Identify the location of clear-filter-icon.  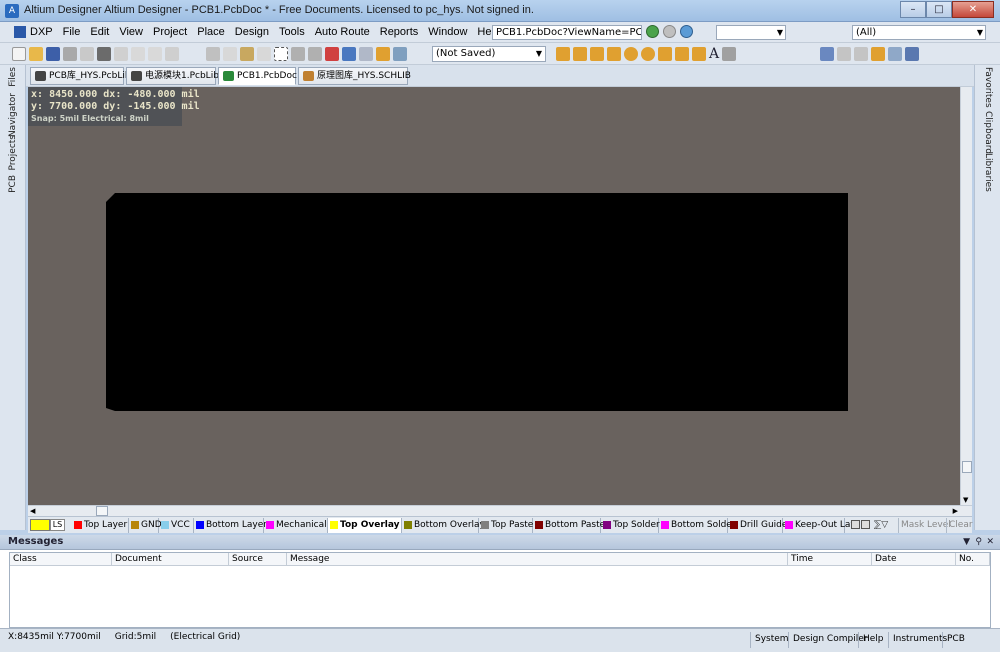
(332, 54).